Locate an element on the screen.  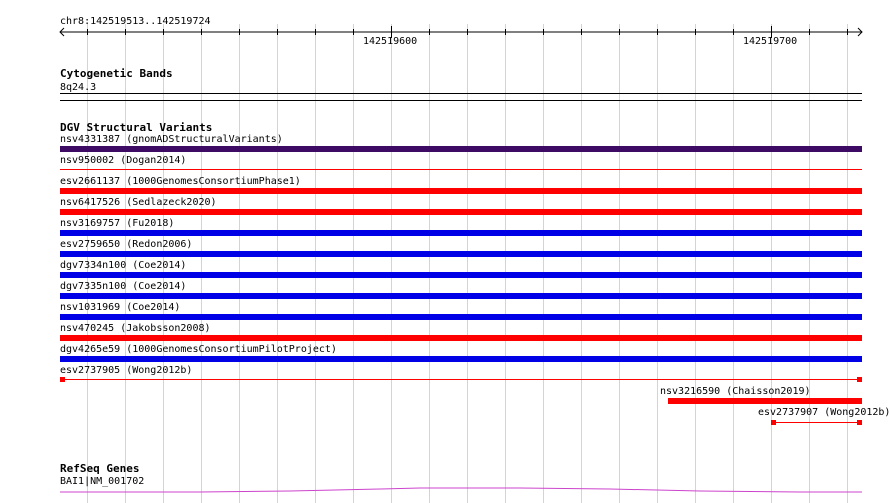
variant-label: nsv470245 (Jakobsson2008) is located at coordinates (135, 328).